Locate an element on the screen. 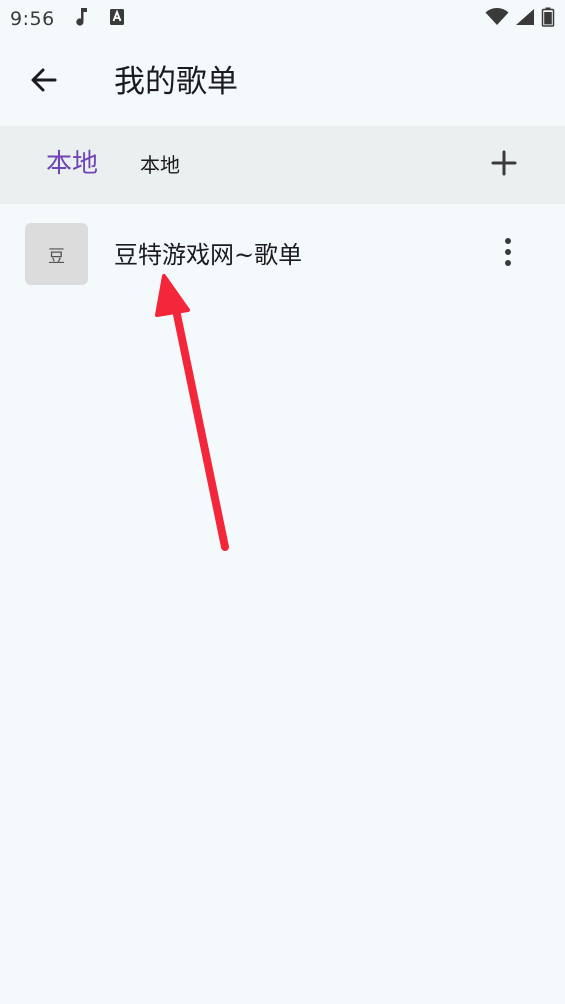 The width and height of the screenshot is (565, 1004). text-a-icon is located at coordinates (117, 19).